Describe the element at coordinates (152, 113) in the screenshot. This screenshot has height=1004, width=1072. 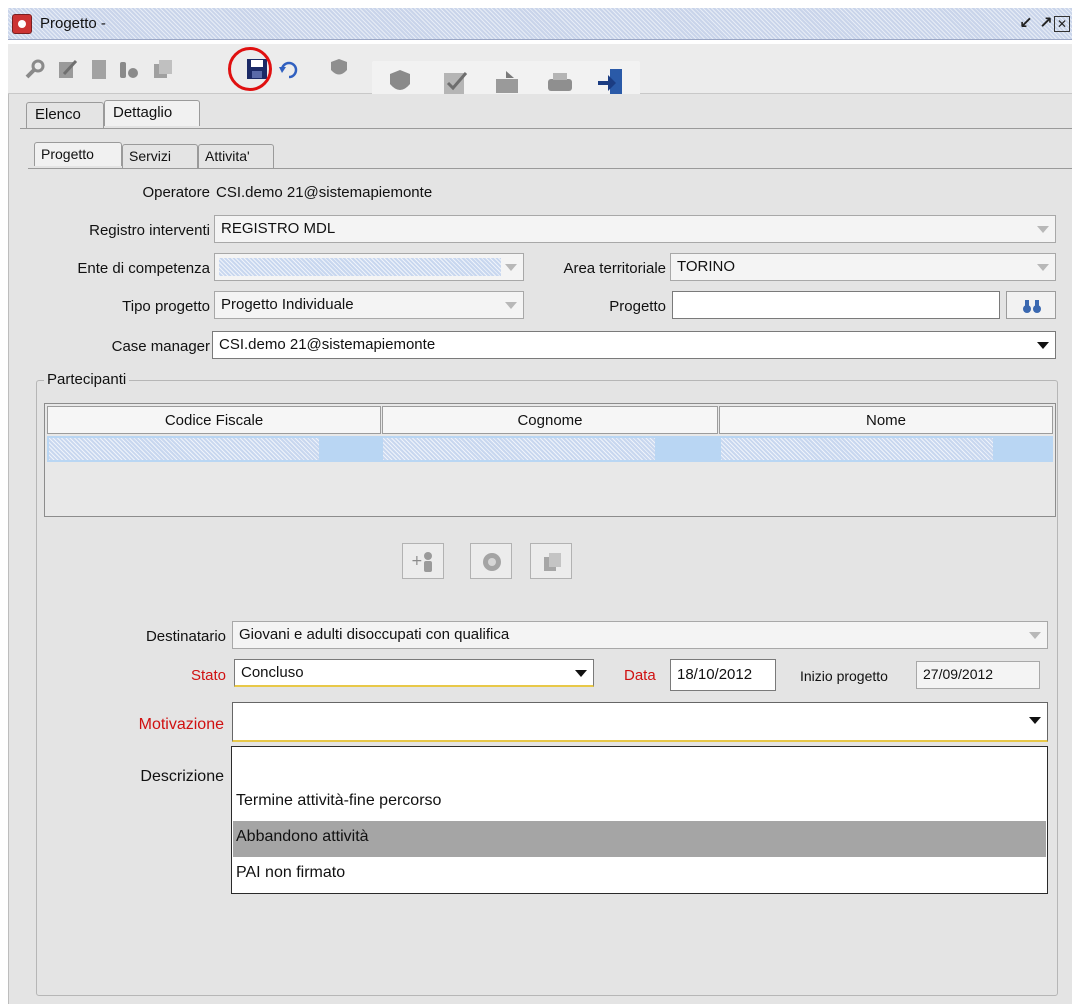
I see `tab-dettaglio: Dettaglio` at that location.